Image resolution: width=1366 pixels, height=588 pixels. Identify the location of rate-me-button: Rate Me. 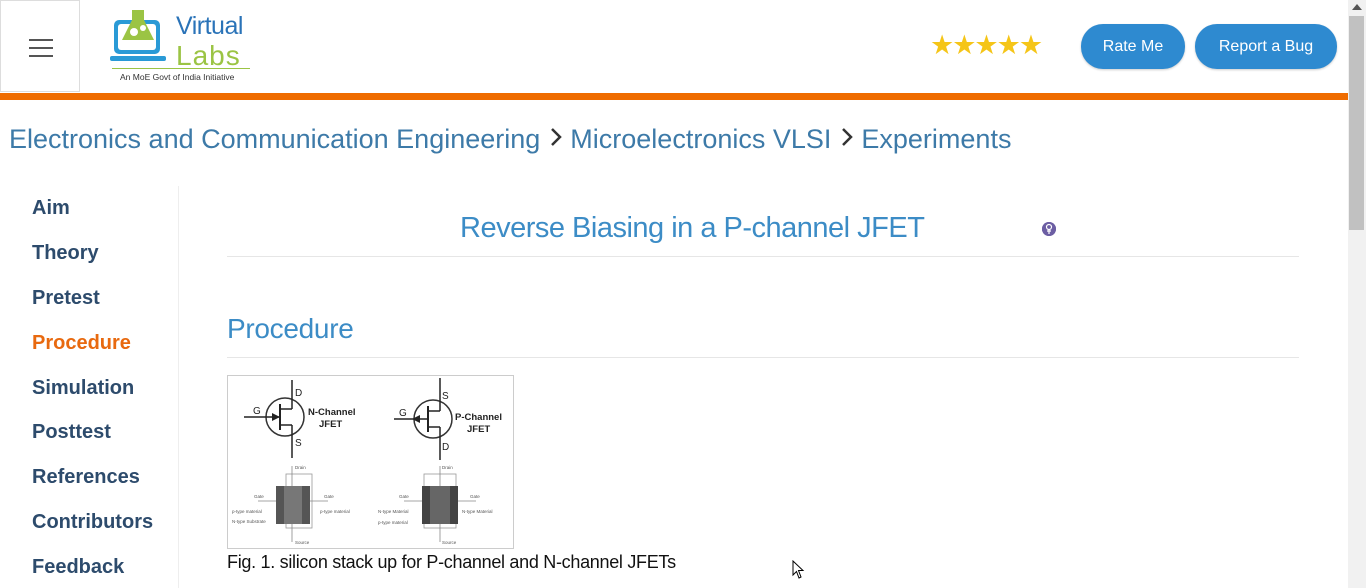
(1133, 46).